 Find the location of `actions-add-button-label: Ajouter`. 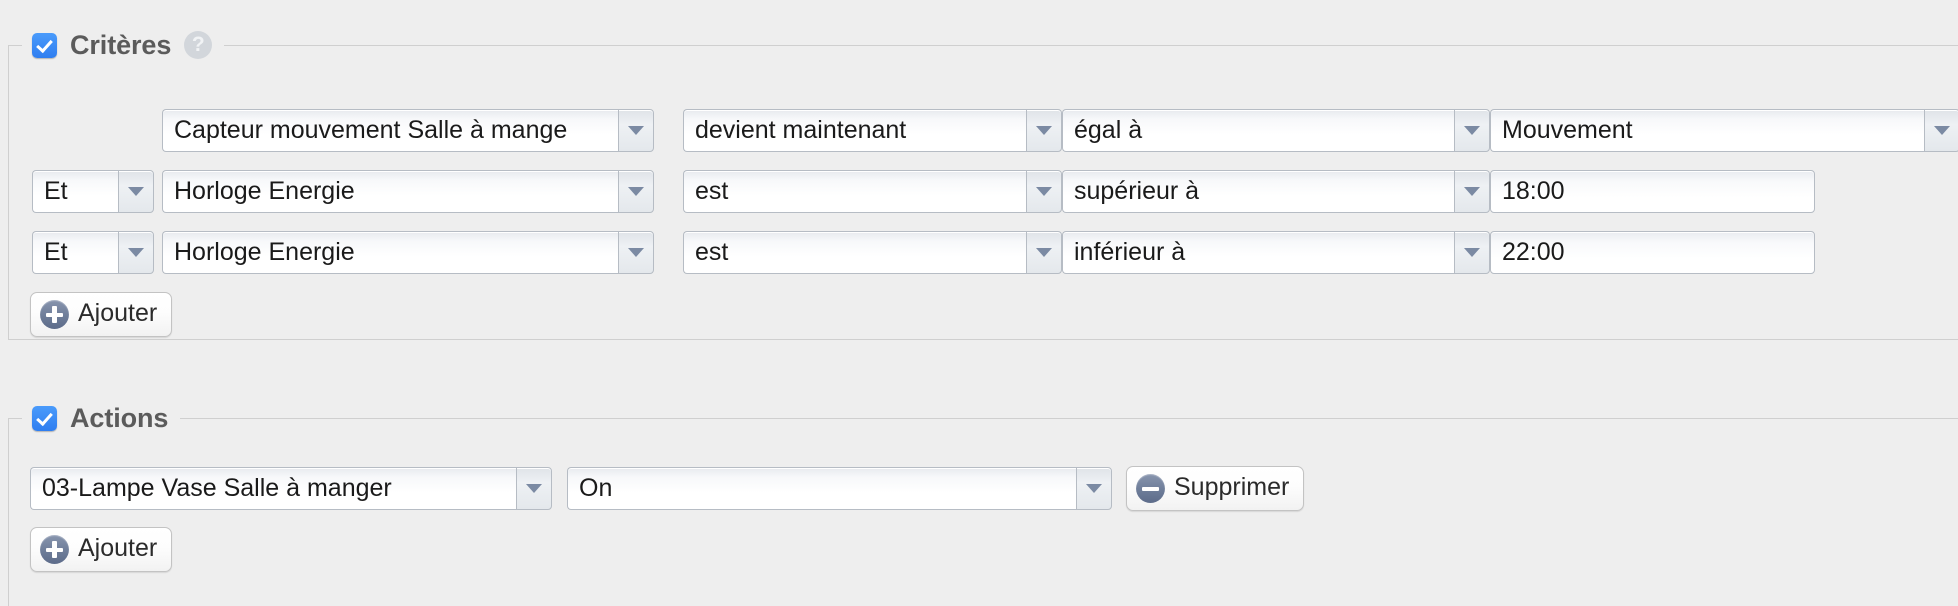

actions-add-button-label: Ajouter is located at coordinates (118, 548).